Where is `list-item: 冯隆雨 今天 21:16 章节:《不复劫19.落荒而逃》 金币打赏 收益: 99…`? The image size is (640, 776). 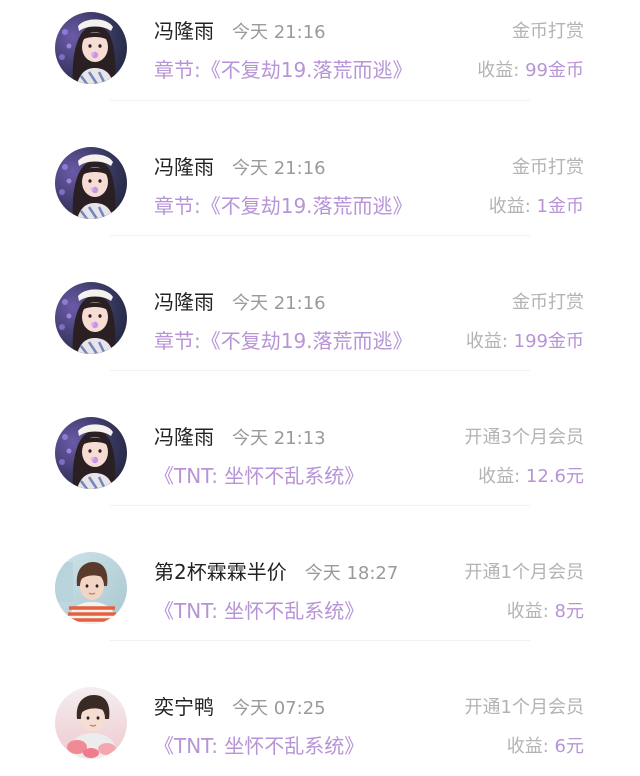
list-item: 冯隆雨 今天 21:16 章节:《不复劫19.落荒而逃》 金币打赏 收益: 99… is located at coordinates (320, 50).